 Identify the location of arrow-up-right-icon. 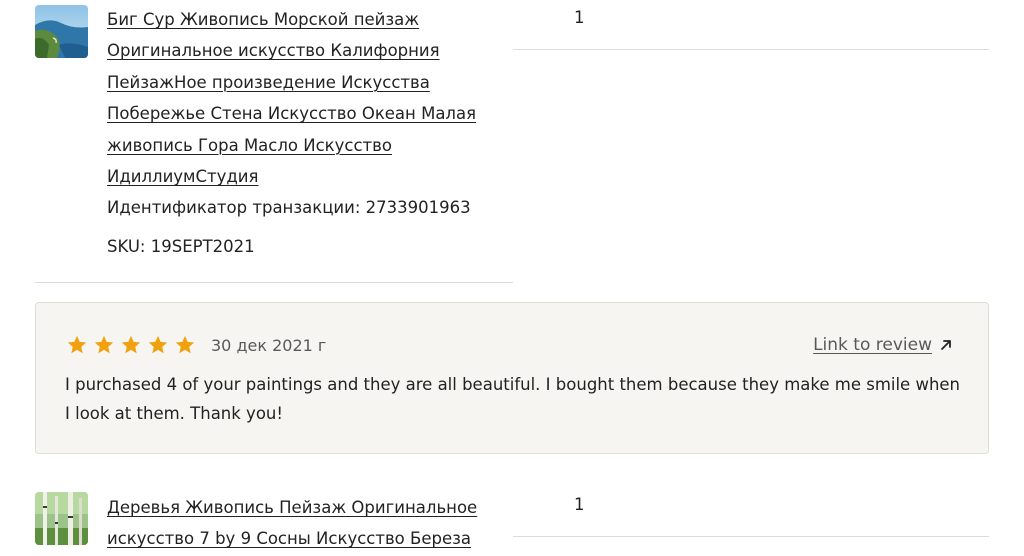
(946, 345).